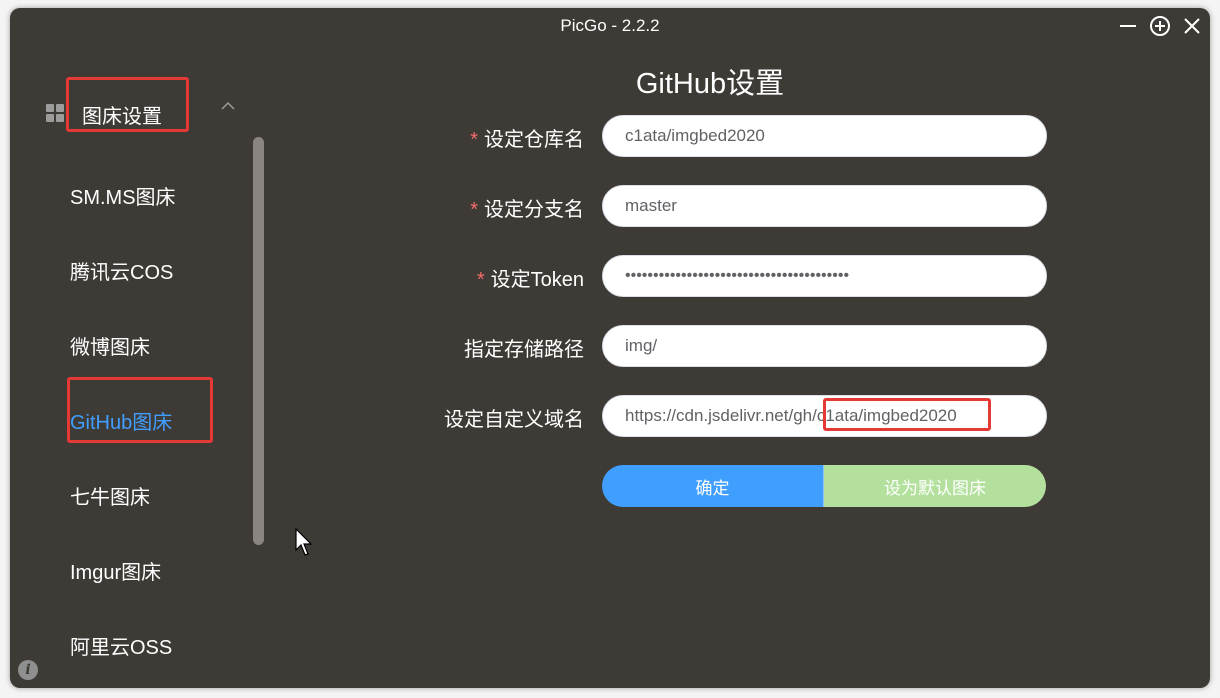 The image size is (1220, 698). Describe the element at coordinates (713, 486) in the screenshot. I see `confirm-button: 确定` at that location.